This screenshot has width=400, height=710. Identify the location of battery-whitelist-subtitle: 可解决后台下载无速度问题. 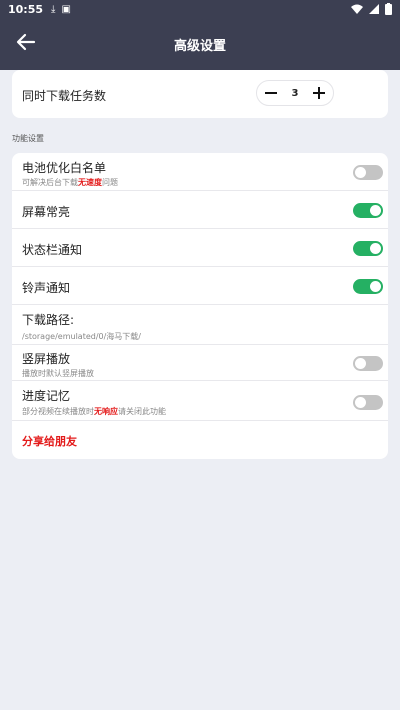
(70, 182).